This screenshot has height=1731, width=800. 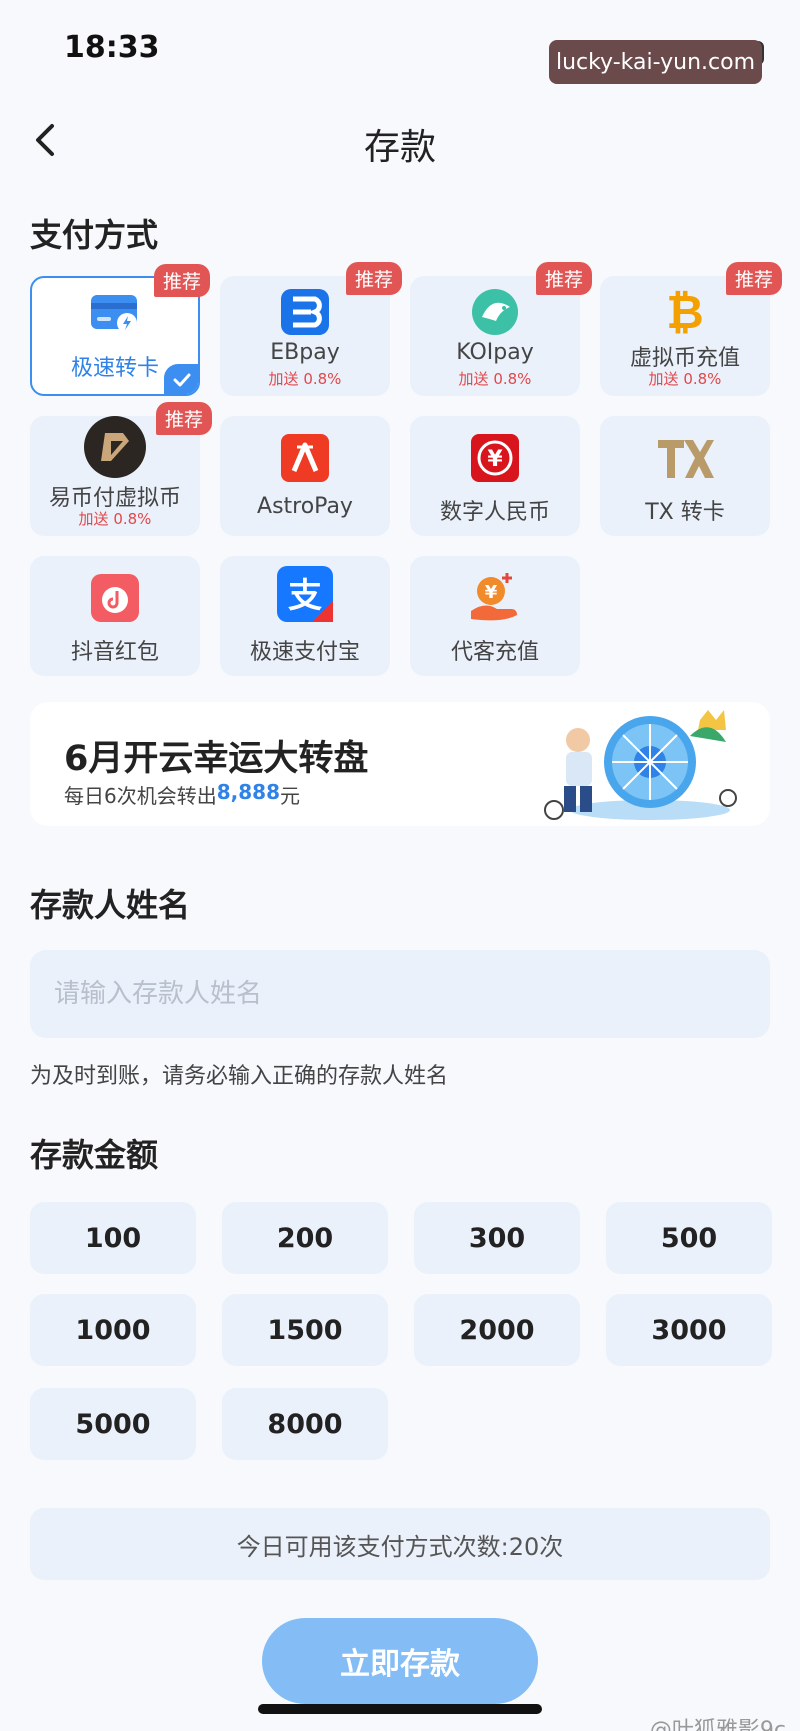 I want to click on pay-method-name: TX 转卡, so click(x=685, y=512).